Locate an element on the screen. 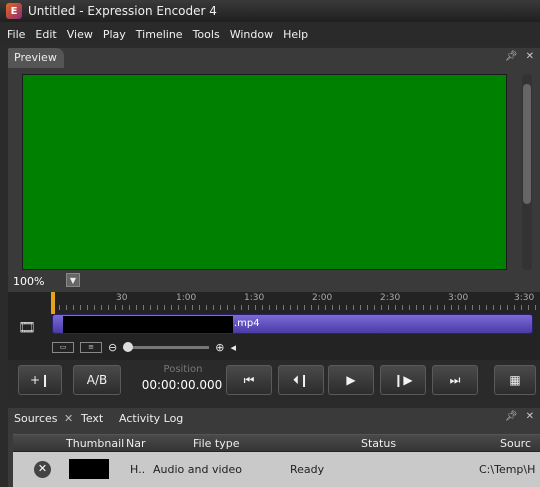  table-header: Thumbnail Nar File type Status Sourc is located at coordinates (276, 443).